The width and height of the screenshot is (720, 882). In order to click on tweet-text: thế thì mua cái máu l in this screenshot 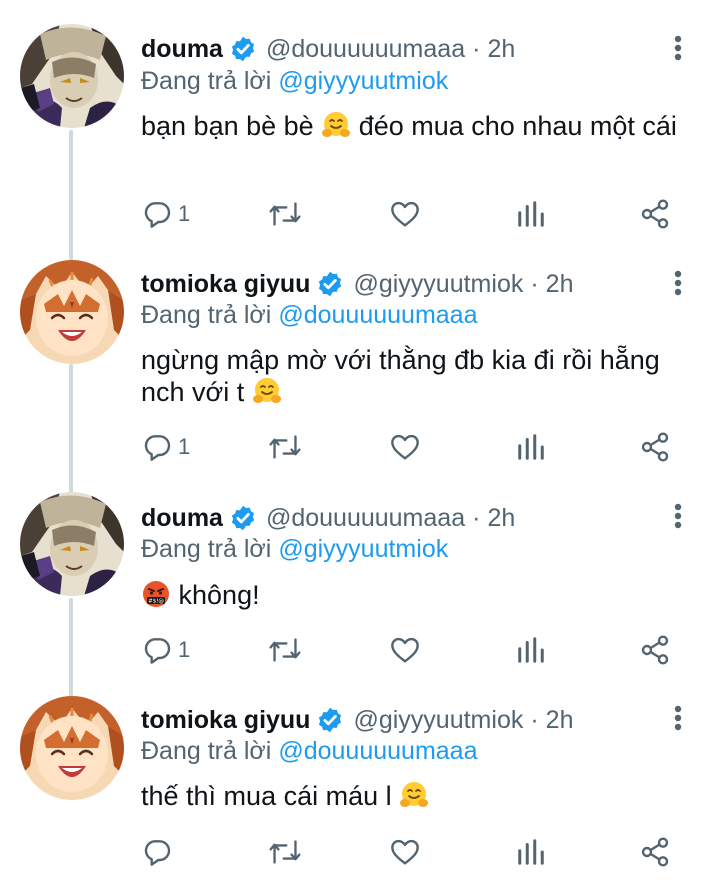, I will do `click(411, 796)`.